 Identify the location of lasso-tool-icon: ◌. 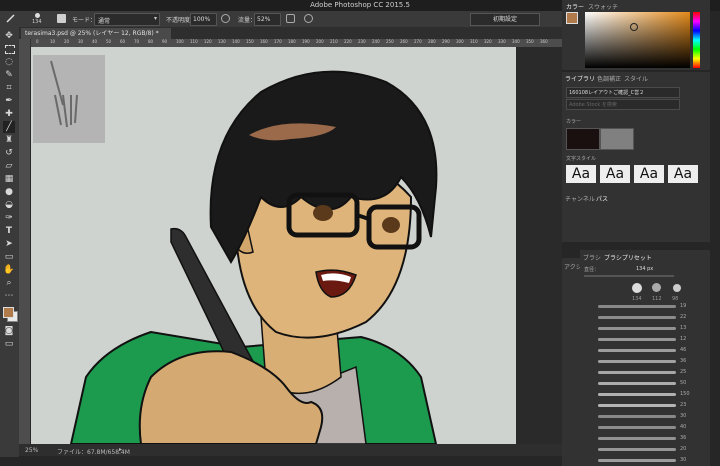
(9, 62).